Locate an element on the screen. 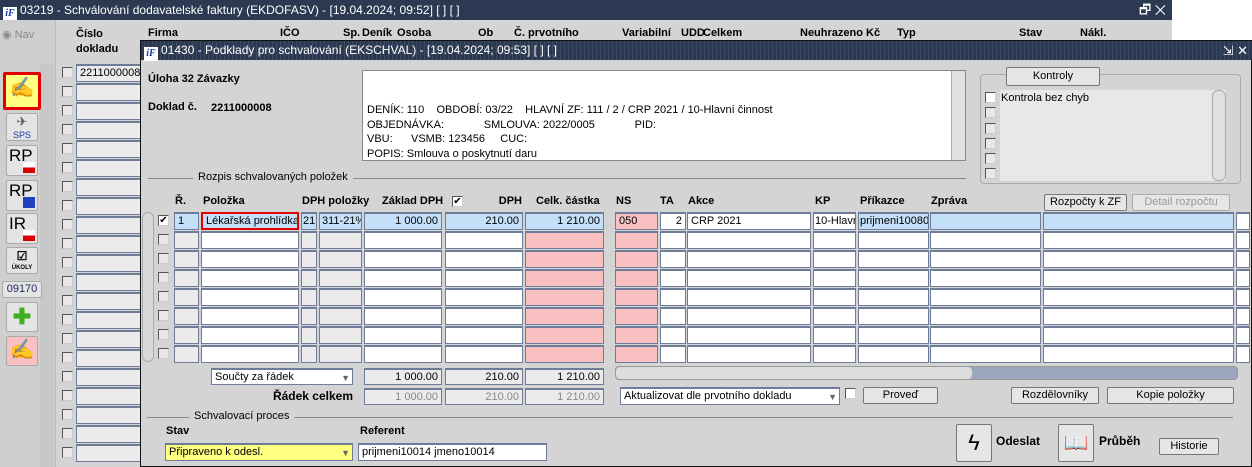 The height and width of the screenshot is (467, 1252). stav-select: Připraveno k odesl. ▼ is located at coordinates (259, 452).